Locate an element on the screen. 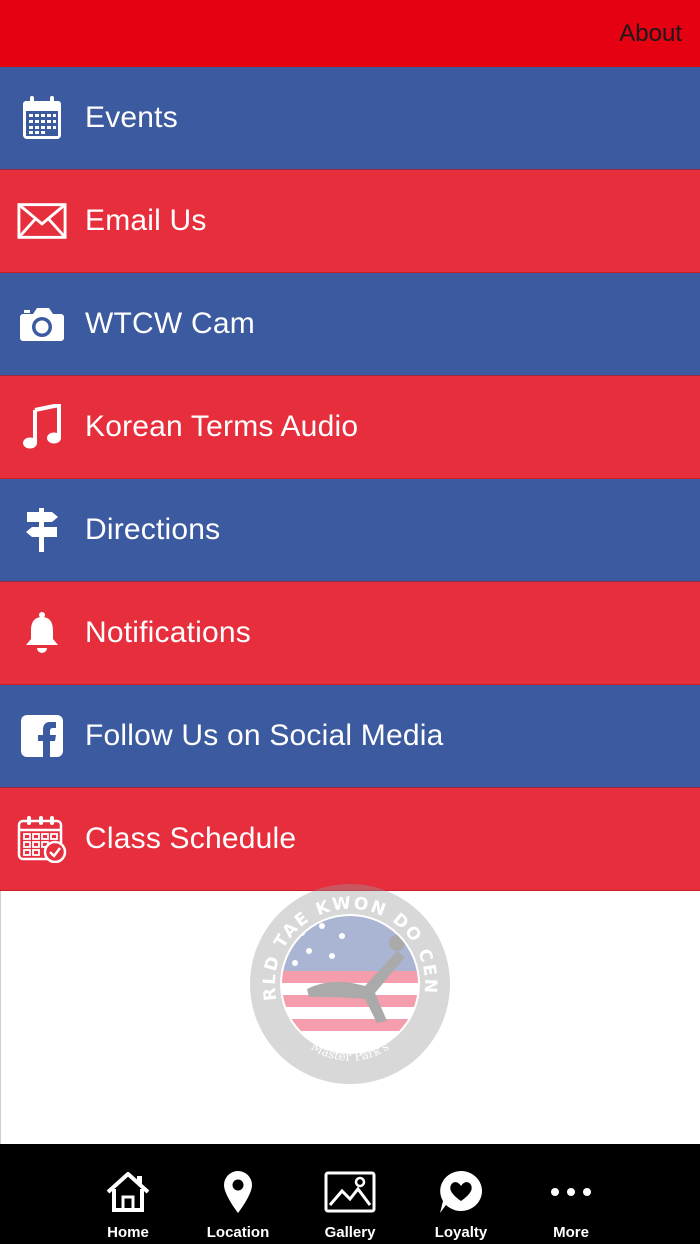 Image resolution: width=700 pixels, height=1244 pixels. heart-bubble-icon is located at coordinates (461, 1192).